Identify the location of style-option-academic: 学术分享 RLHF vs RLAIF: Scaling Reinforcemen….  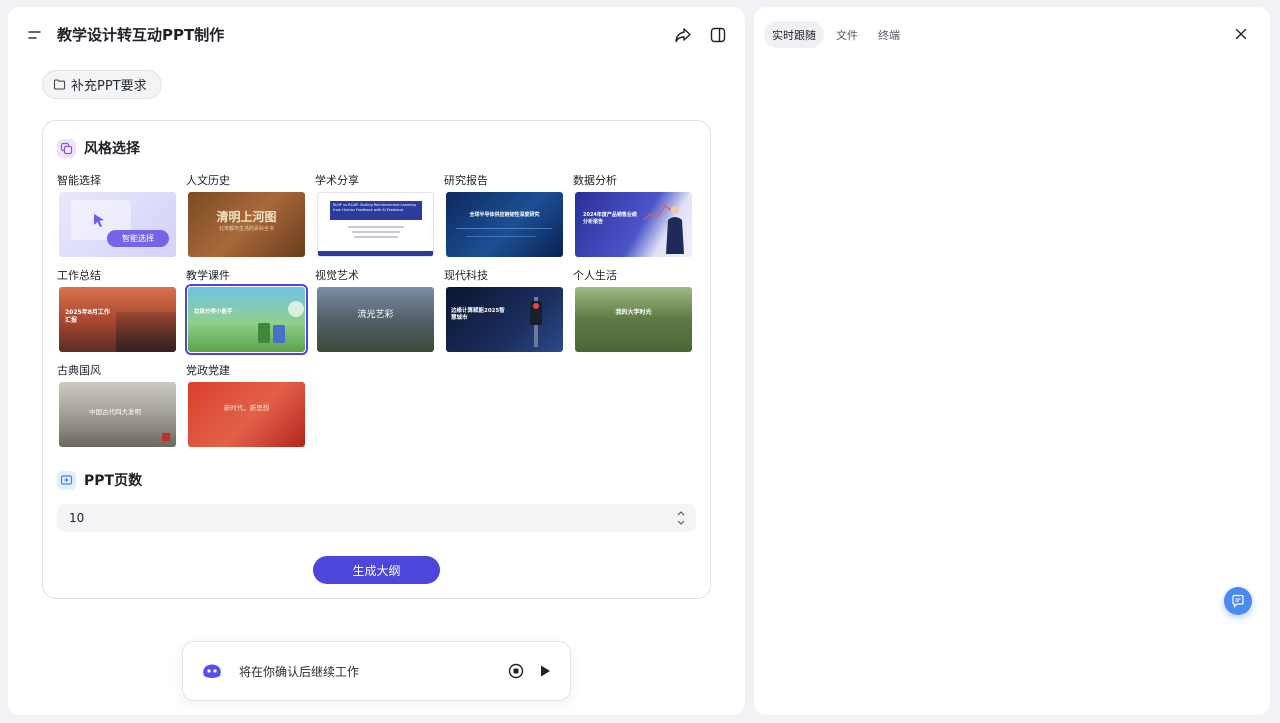
(375, 215).